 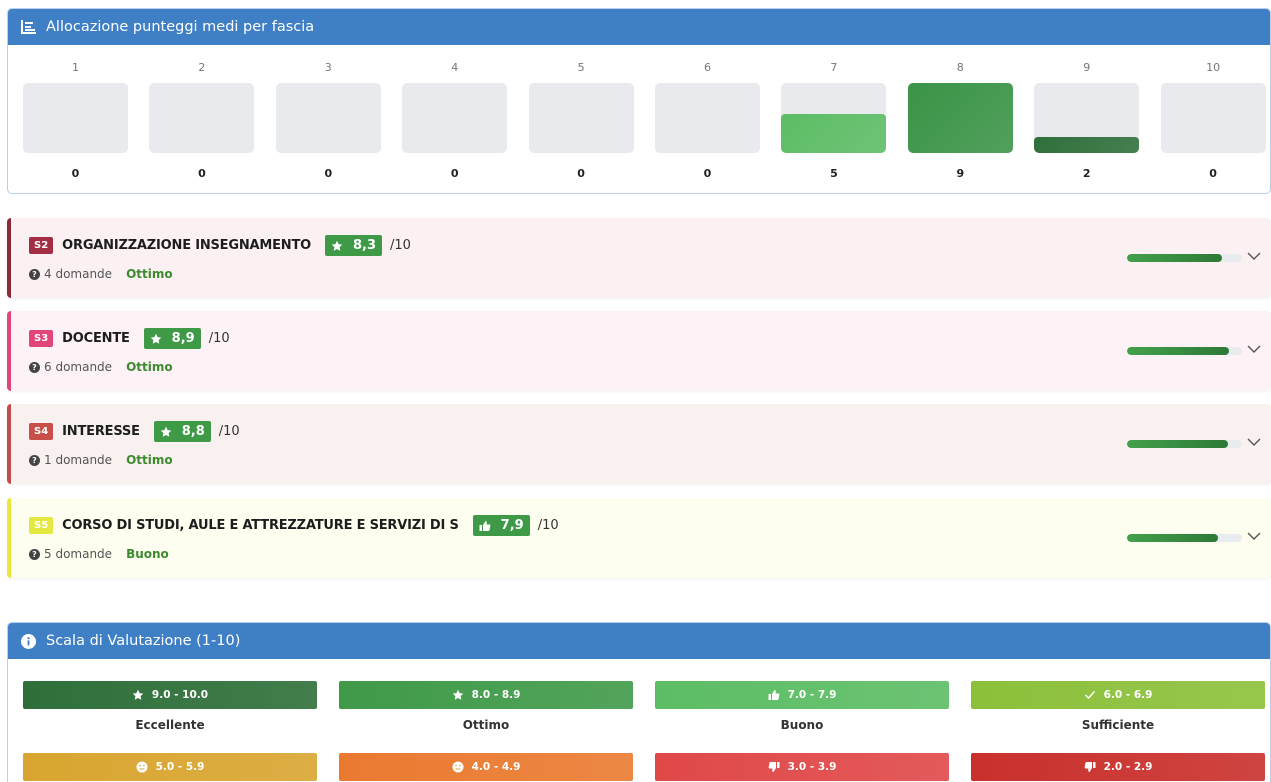 What do you see at coordinates (1118, 725) in the screenshot?
I see `scale-label: Sufficiente` at bounding box center [1118, 725].